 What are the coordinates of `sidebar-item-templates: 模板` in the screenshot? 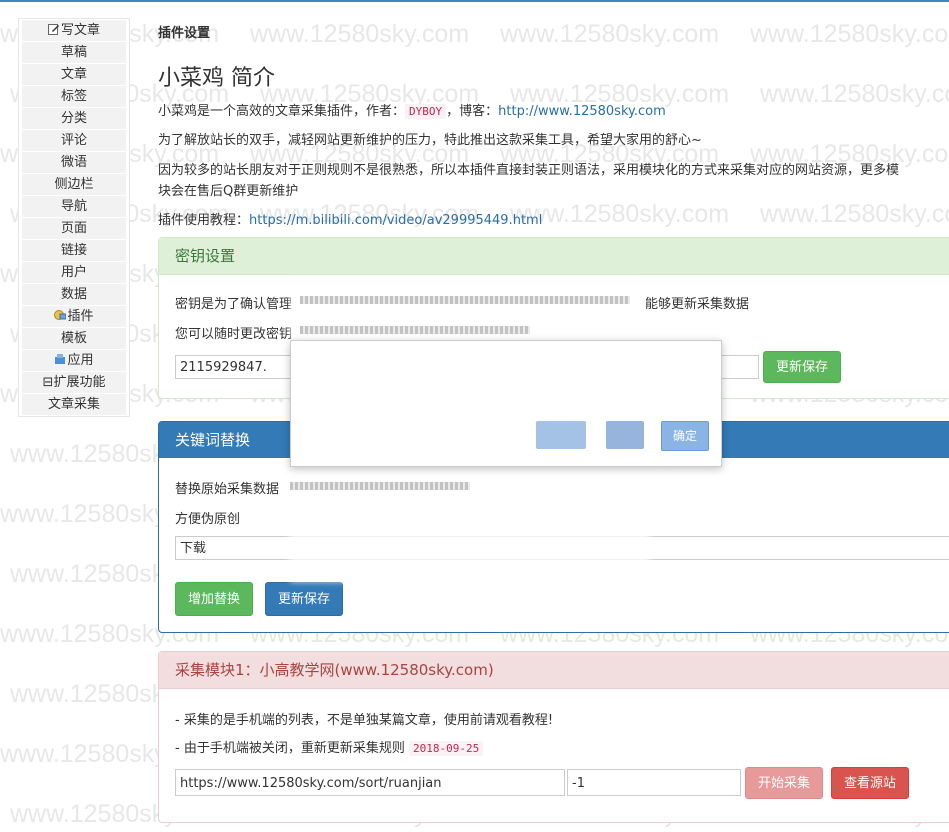 It's located at (74, 338).